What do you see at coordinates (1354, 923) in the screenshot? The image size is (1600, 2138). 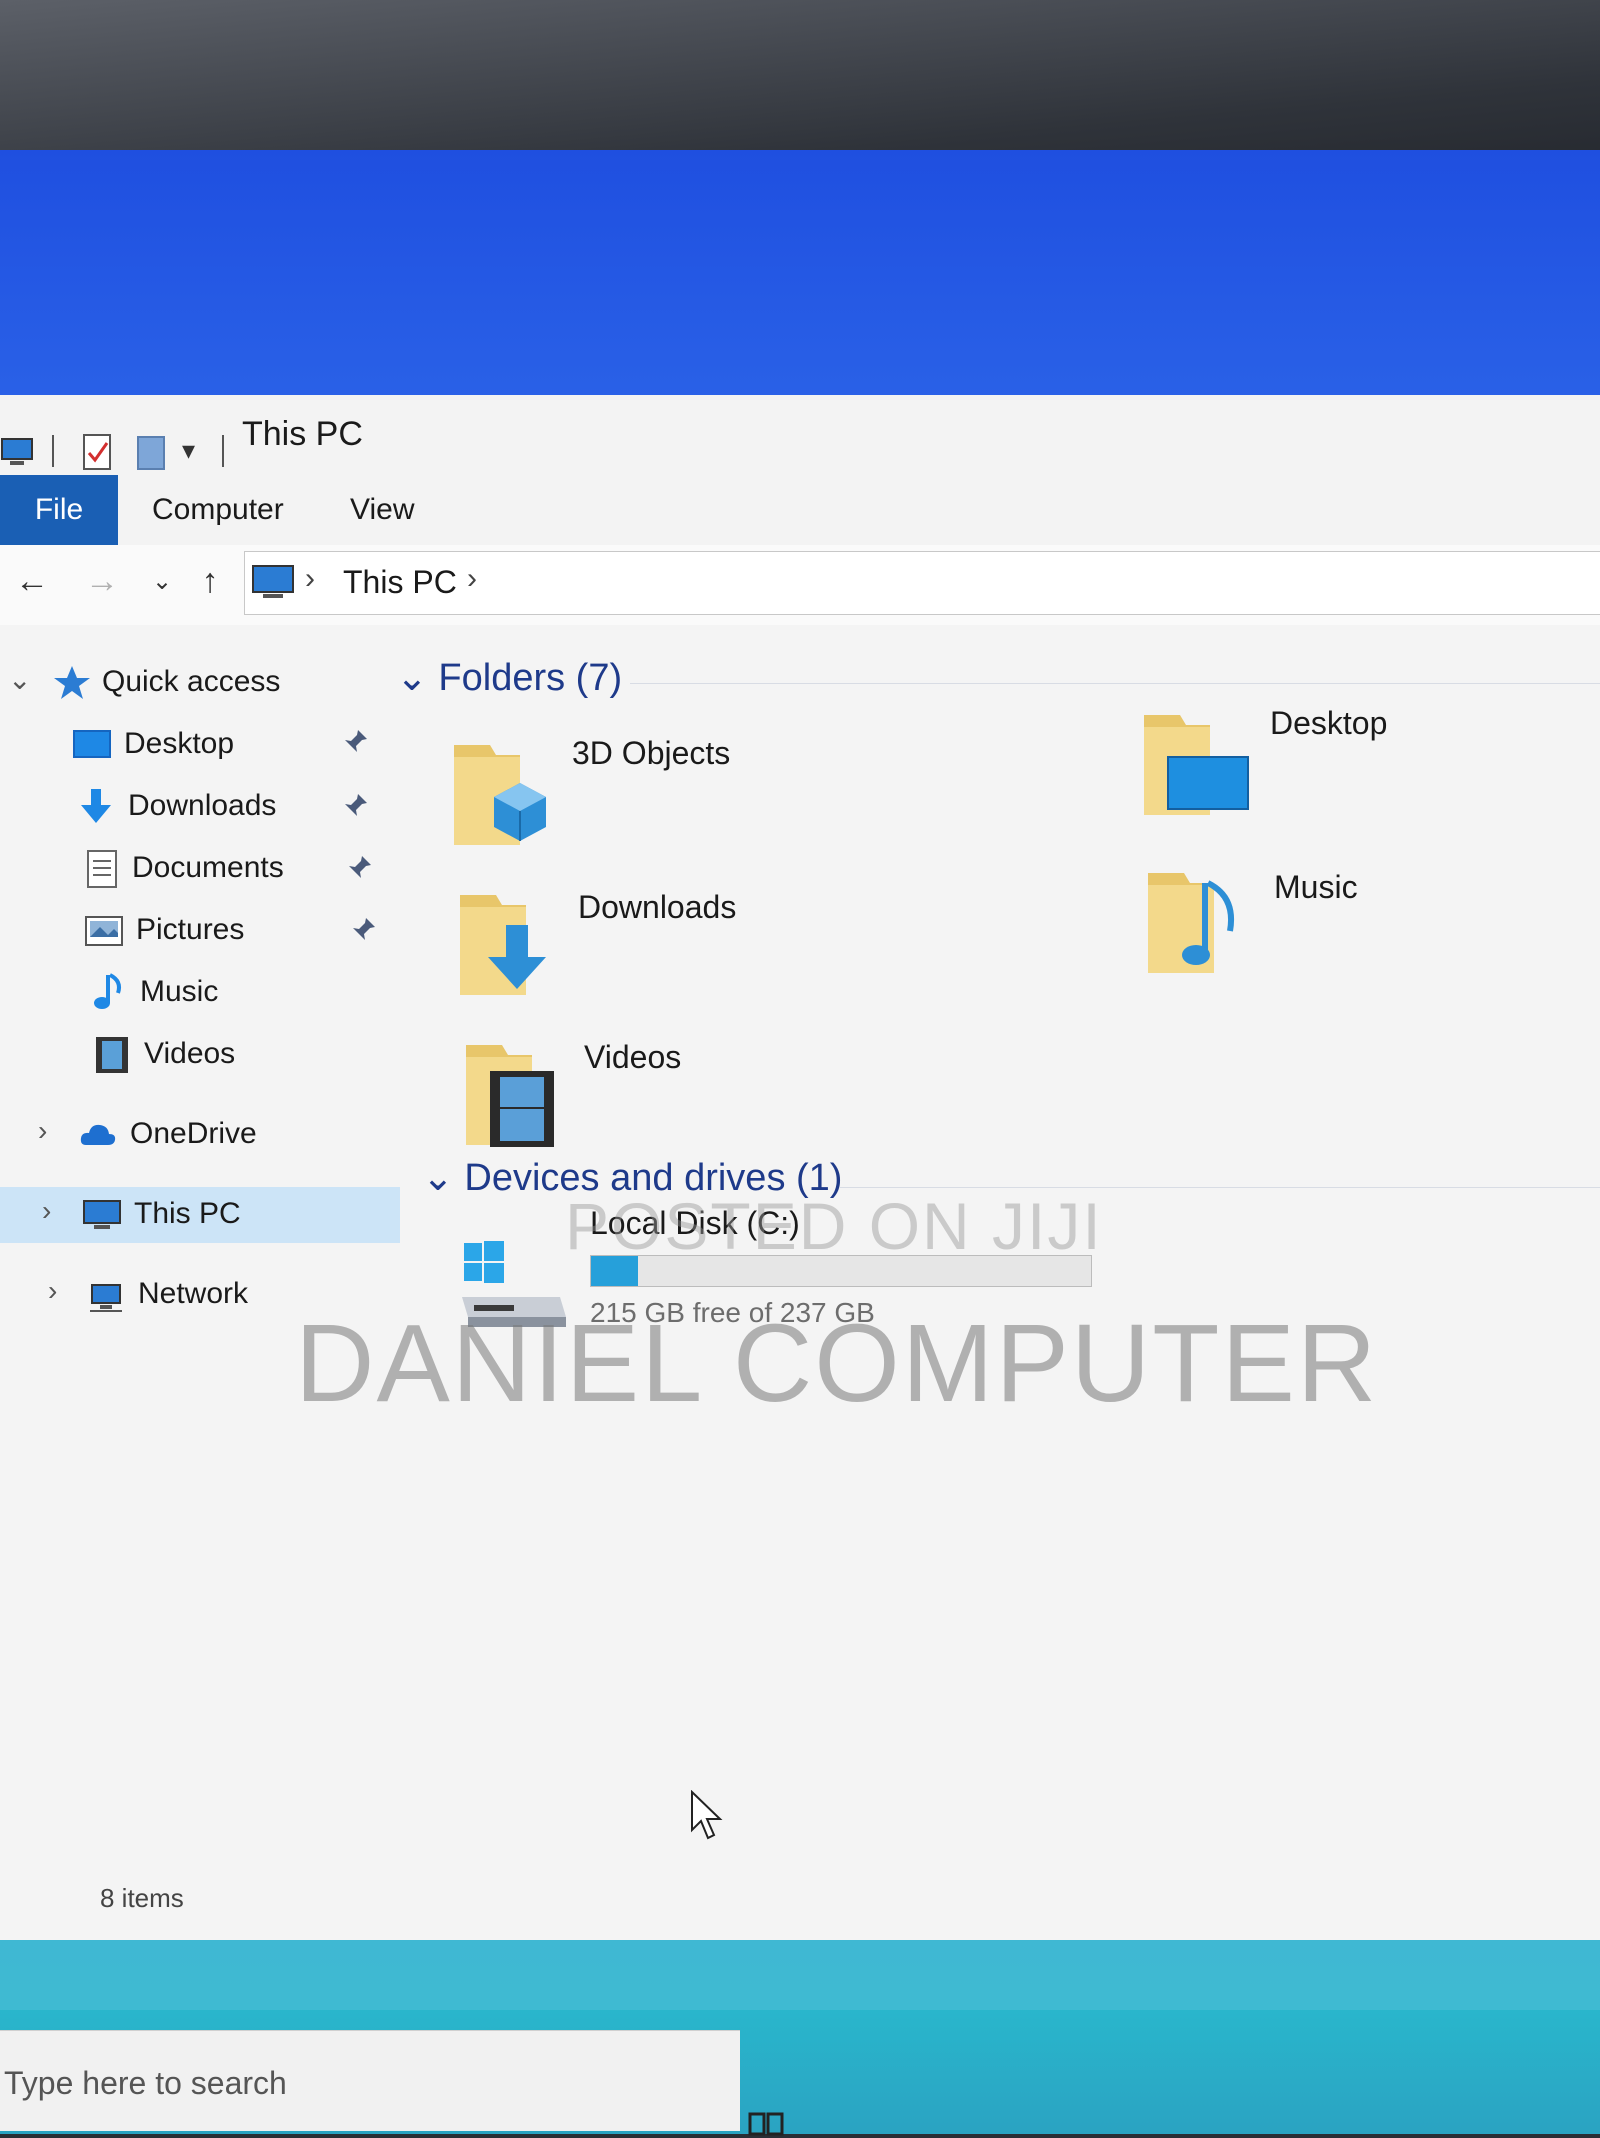 I see `folder-tile-music: Music` at bounding box center [1354, 923].